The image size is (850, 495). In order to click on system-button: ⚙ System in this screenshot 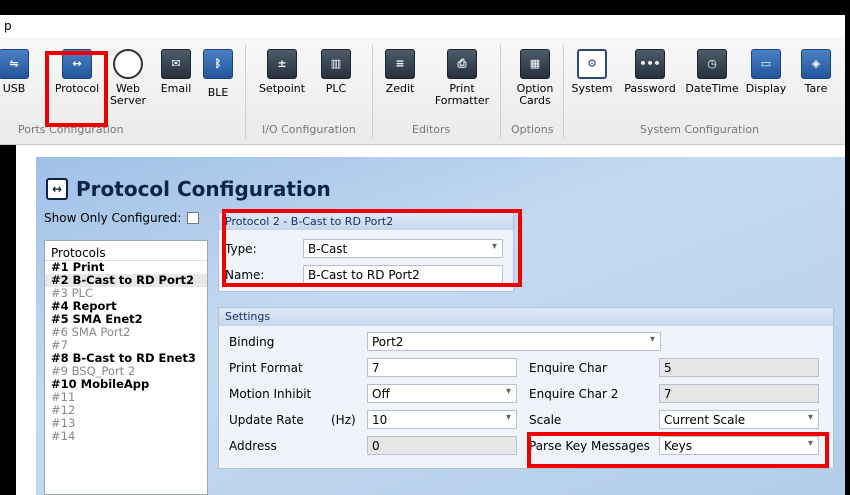, I will do `click(592, 72)`.